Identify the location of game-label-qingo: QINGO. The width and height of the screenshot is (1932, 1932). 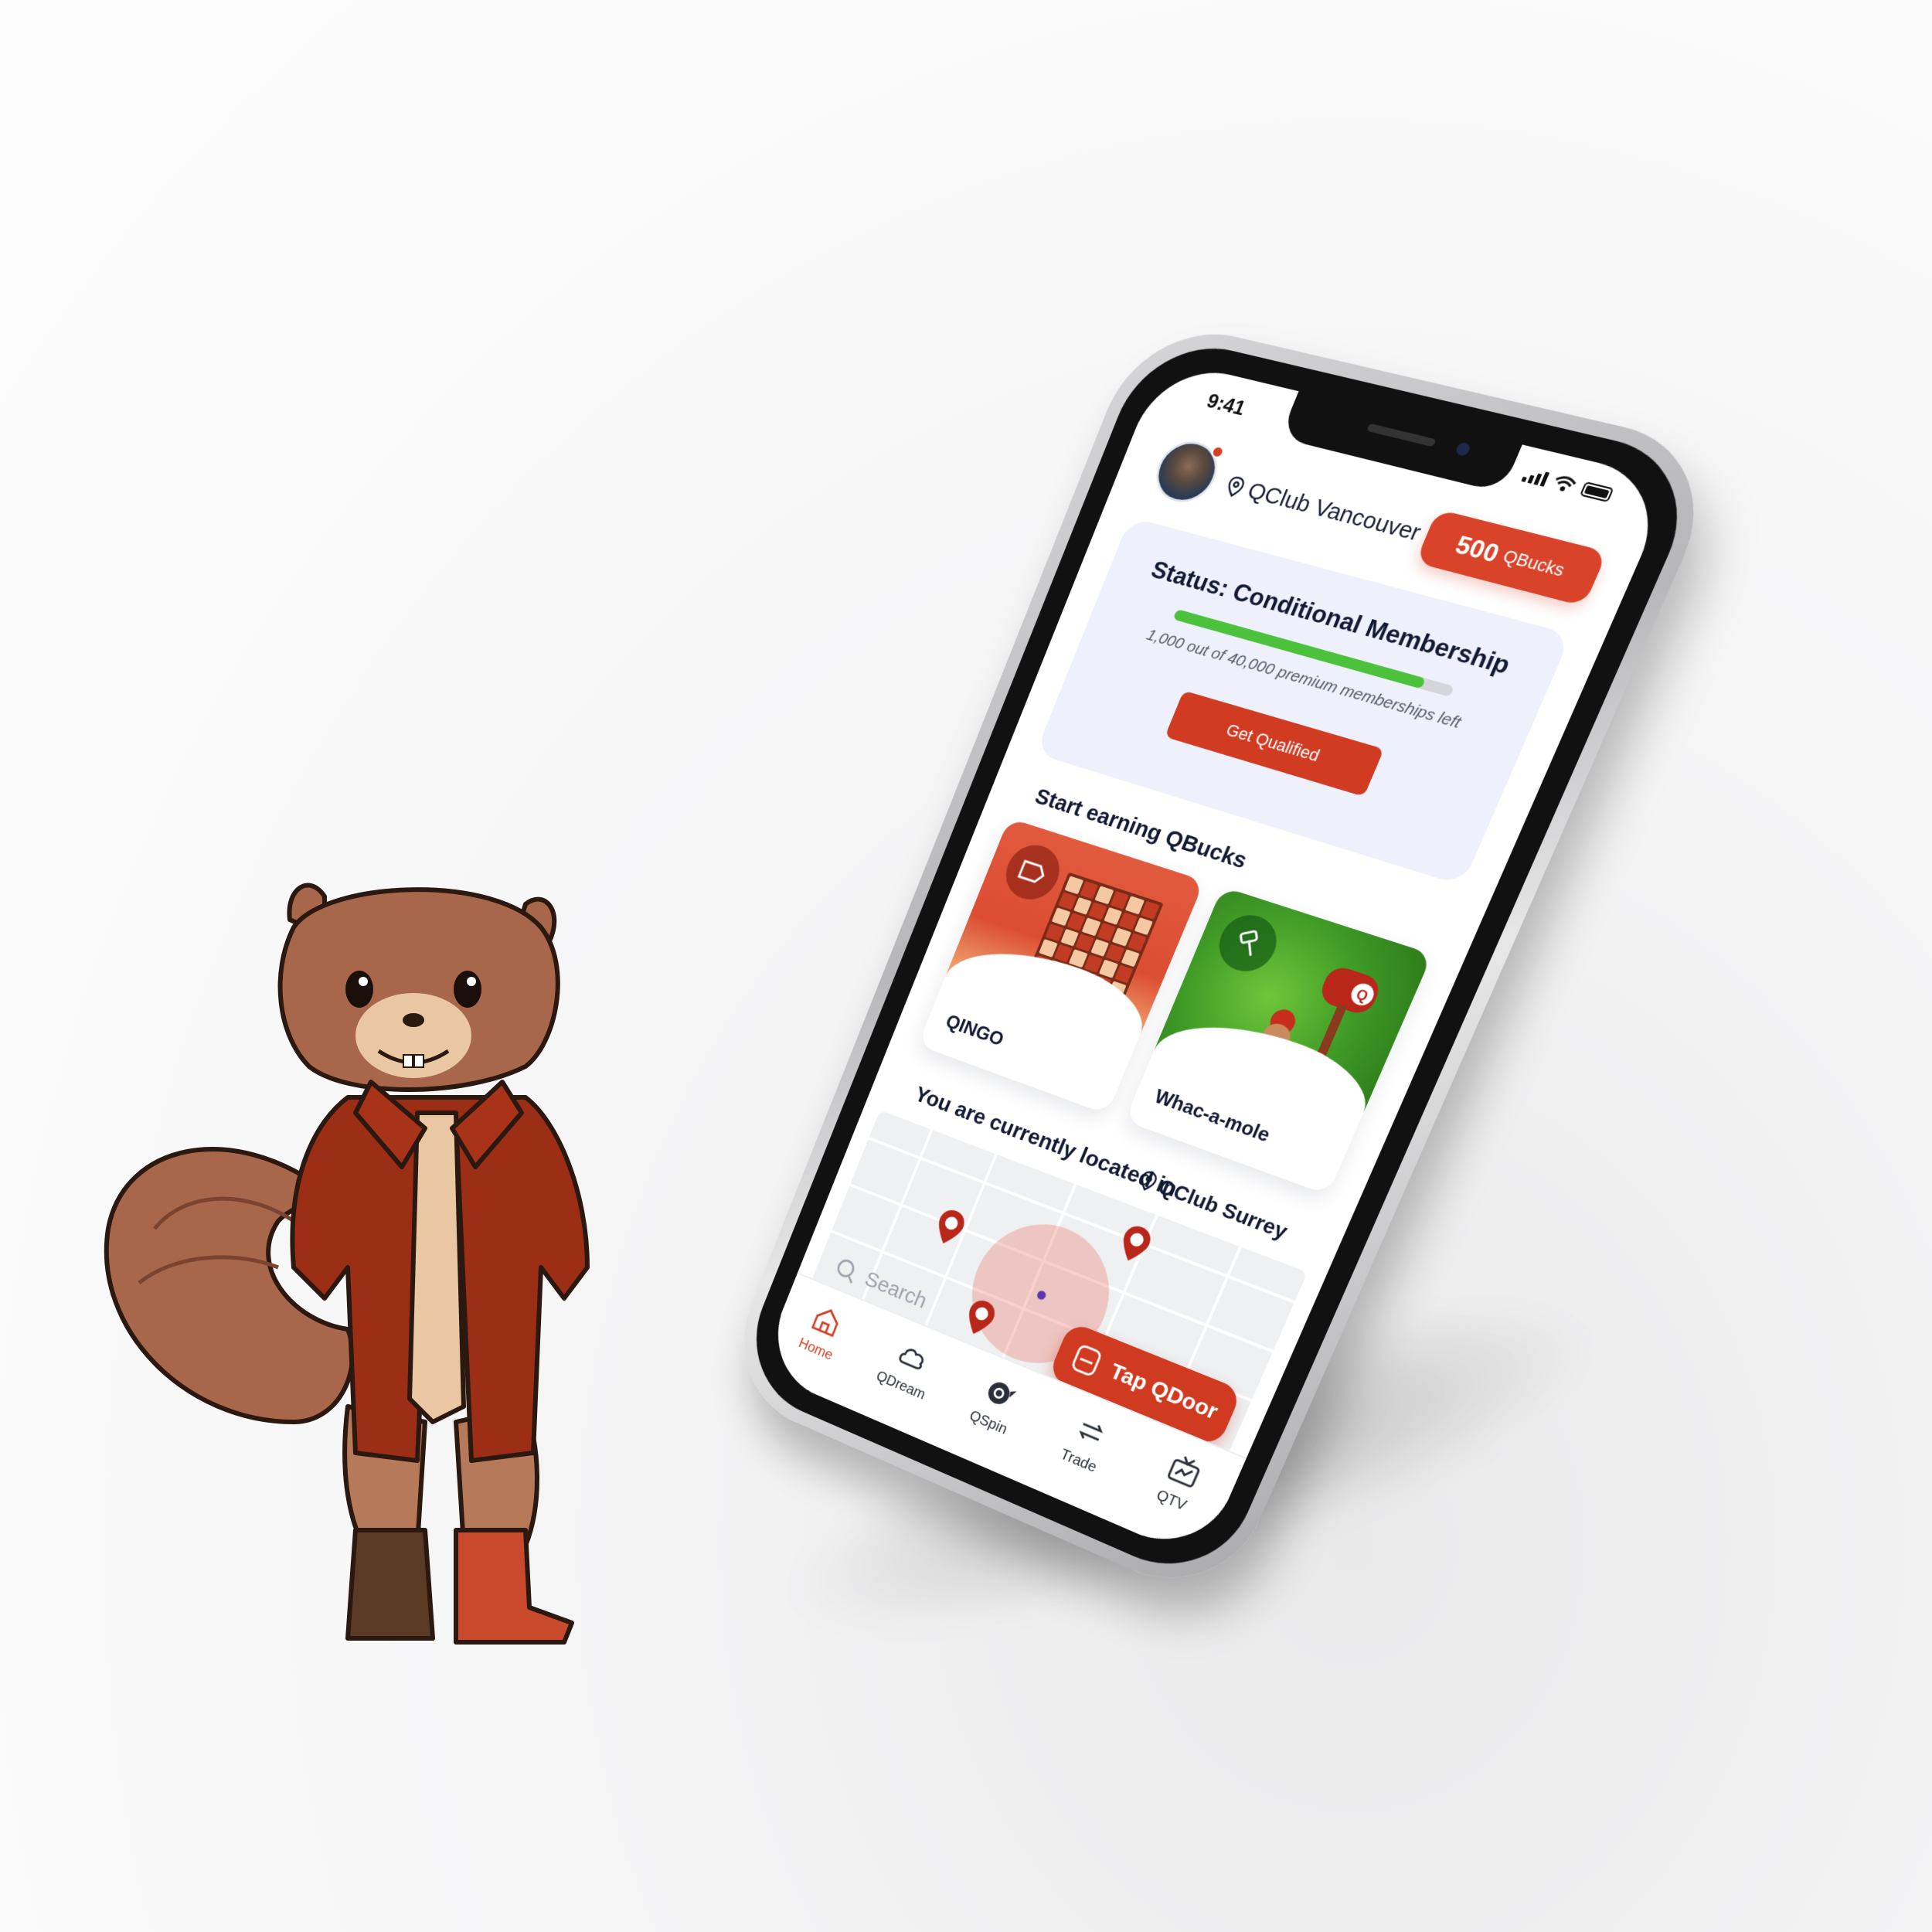
(976, 1030).